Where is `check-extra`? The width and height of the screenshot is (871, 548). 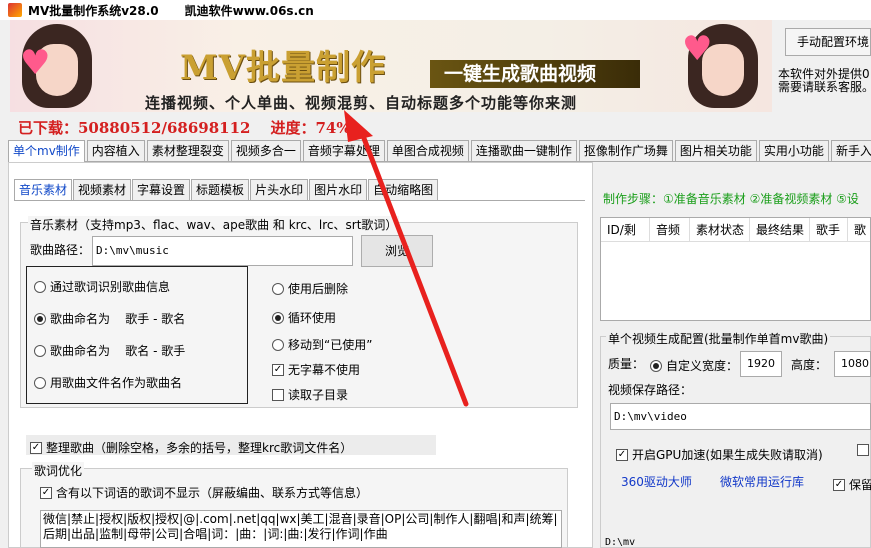 check-extra is located at coordinates (864, 450).